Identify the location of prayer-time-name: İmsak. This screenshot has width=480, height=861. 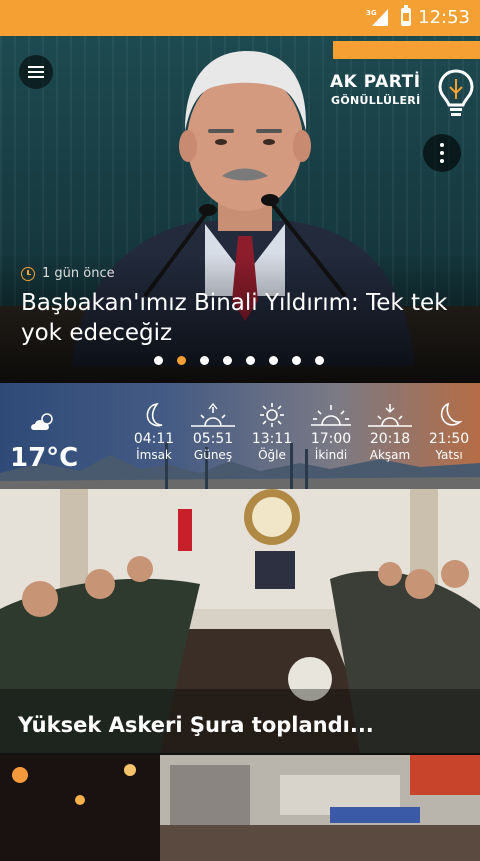
(154, 455).